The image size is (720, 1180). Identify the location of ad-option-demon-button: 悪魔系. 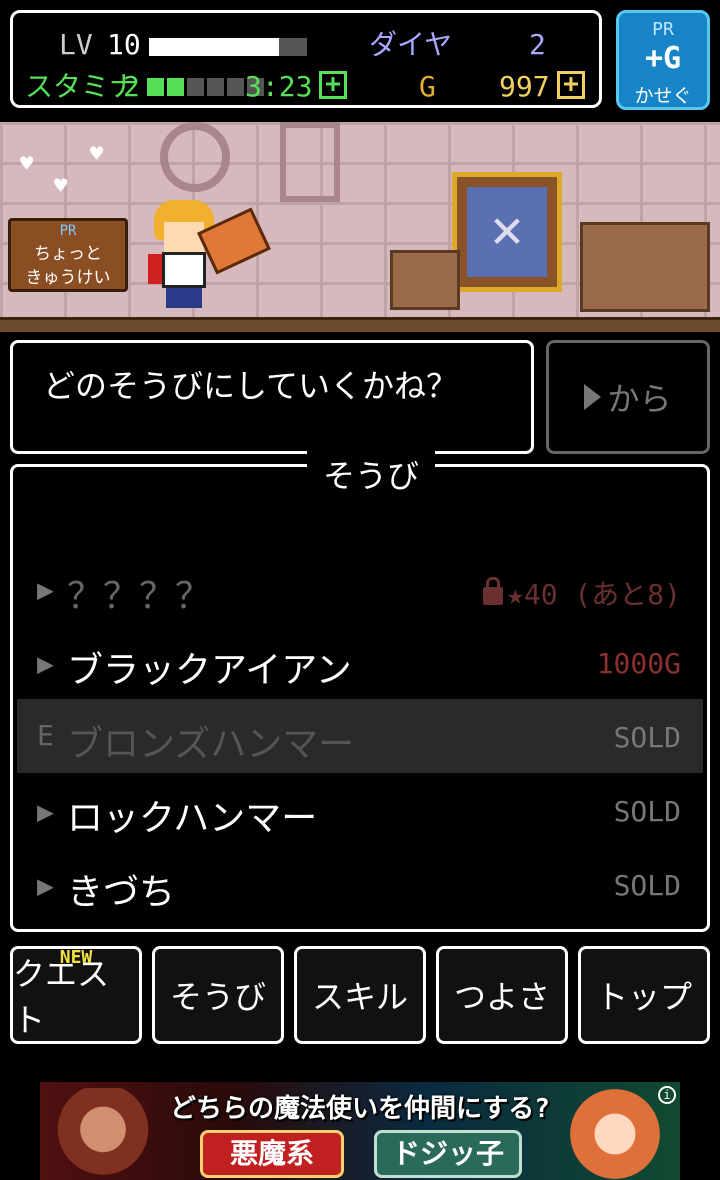
(272, 1154).